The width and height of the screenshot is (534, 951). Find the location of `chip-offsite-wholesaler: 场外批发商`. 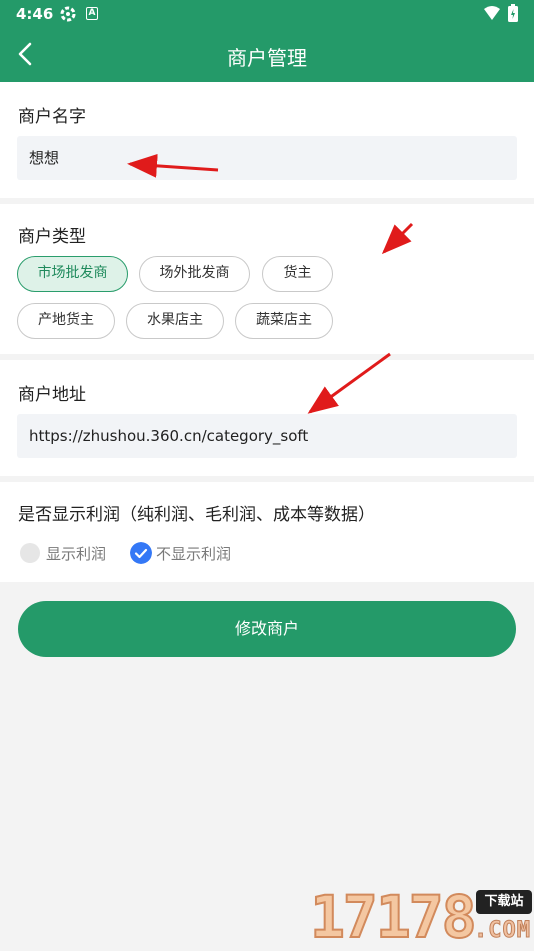

chip-offsite-wholesaler: 场外批发商 is located at coordinates (194, 274).